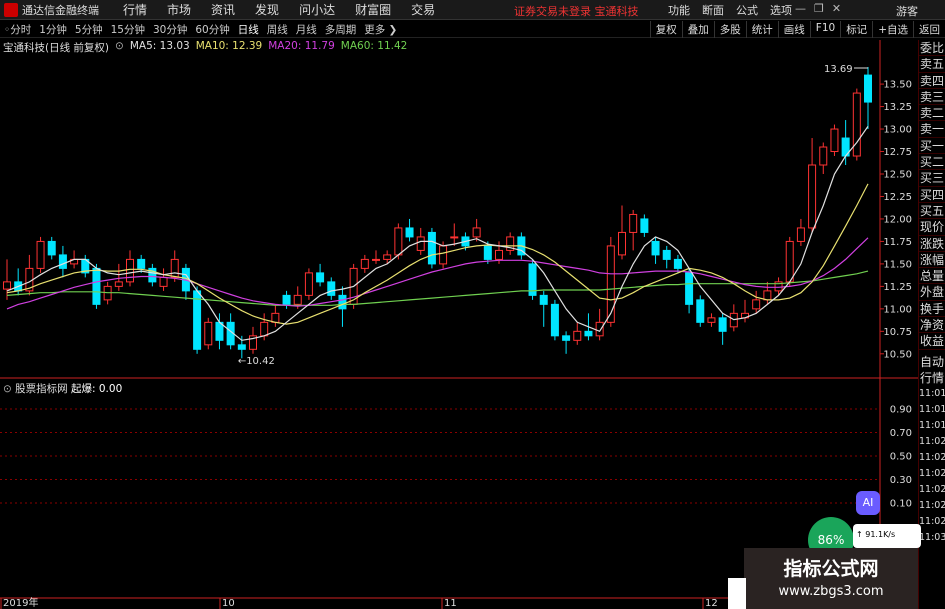  What do you see at coordinates (897, 287) in the screenshot?
I see `y-tick-label: 11.25` at bounding box center [897, 287].